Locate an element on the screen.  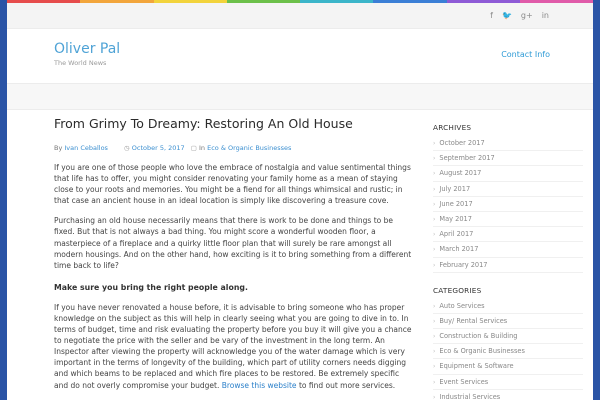
archive-item-label: February 2017 is located at coordinates (463, 264).